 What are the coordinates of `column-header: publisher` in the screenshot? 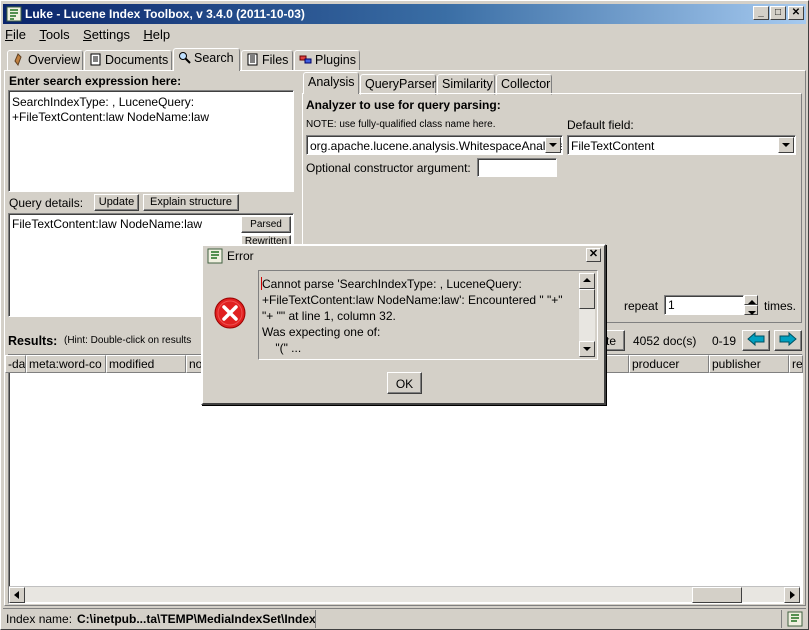 It's located at (749, 364).